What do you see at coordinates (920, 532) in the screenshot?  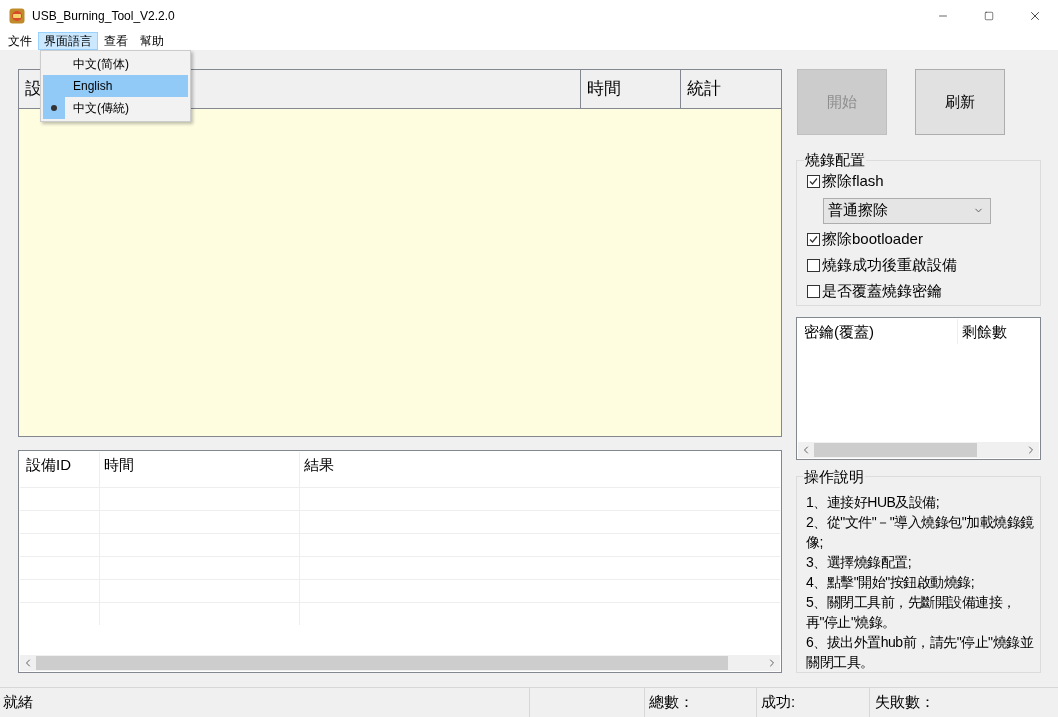 I see `instruction-text: 2、從"文件"－"導入燒錄包"加載燒錄鏡像;` at bounding box center [920, 532].